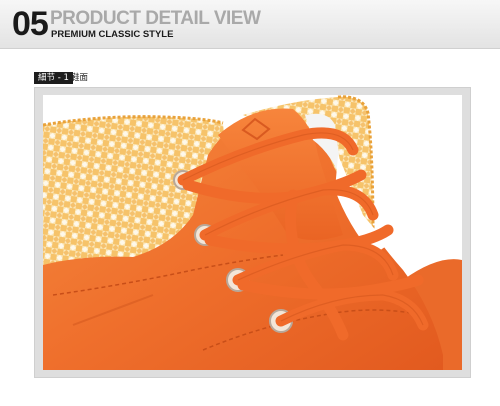 The width and height of the screenshot is (500, 406). What do you see at coordinates (155, 18) in the screenshot?
I see `section-title: PRODUCT DETAIL VIEW` at bounding box center [155, 18].